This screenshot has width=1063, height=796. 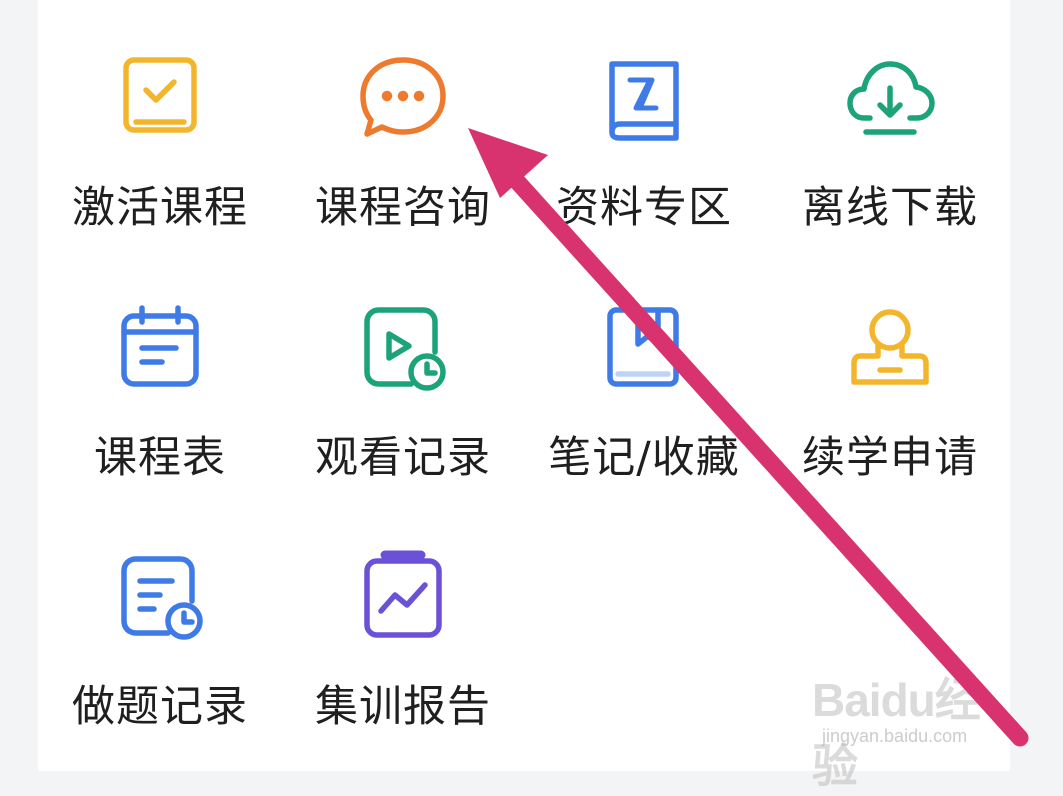 What do you see at coordinates (644, 208) in the screenshot?
I see `menu-item-label: 资料专区` at bounding box center [644, 208].